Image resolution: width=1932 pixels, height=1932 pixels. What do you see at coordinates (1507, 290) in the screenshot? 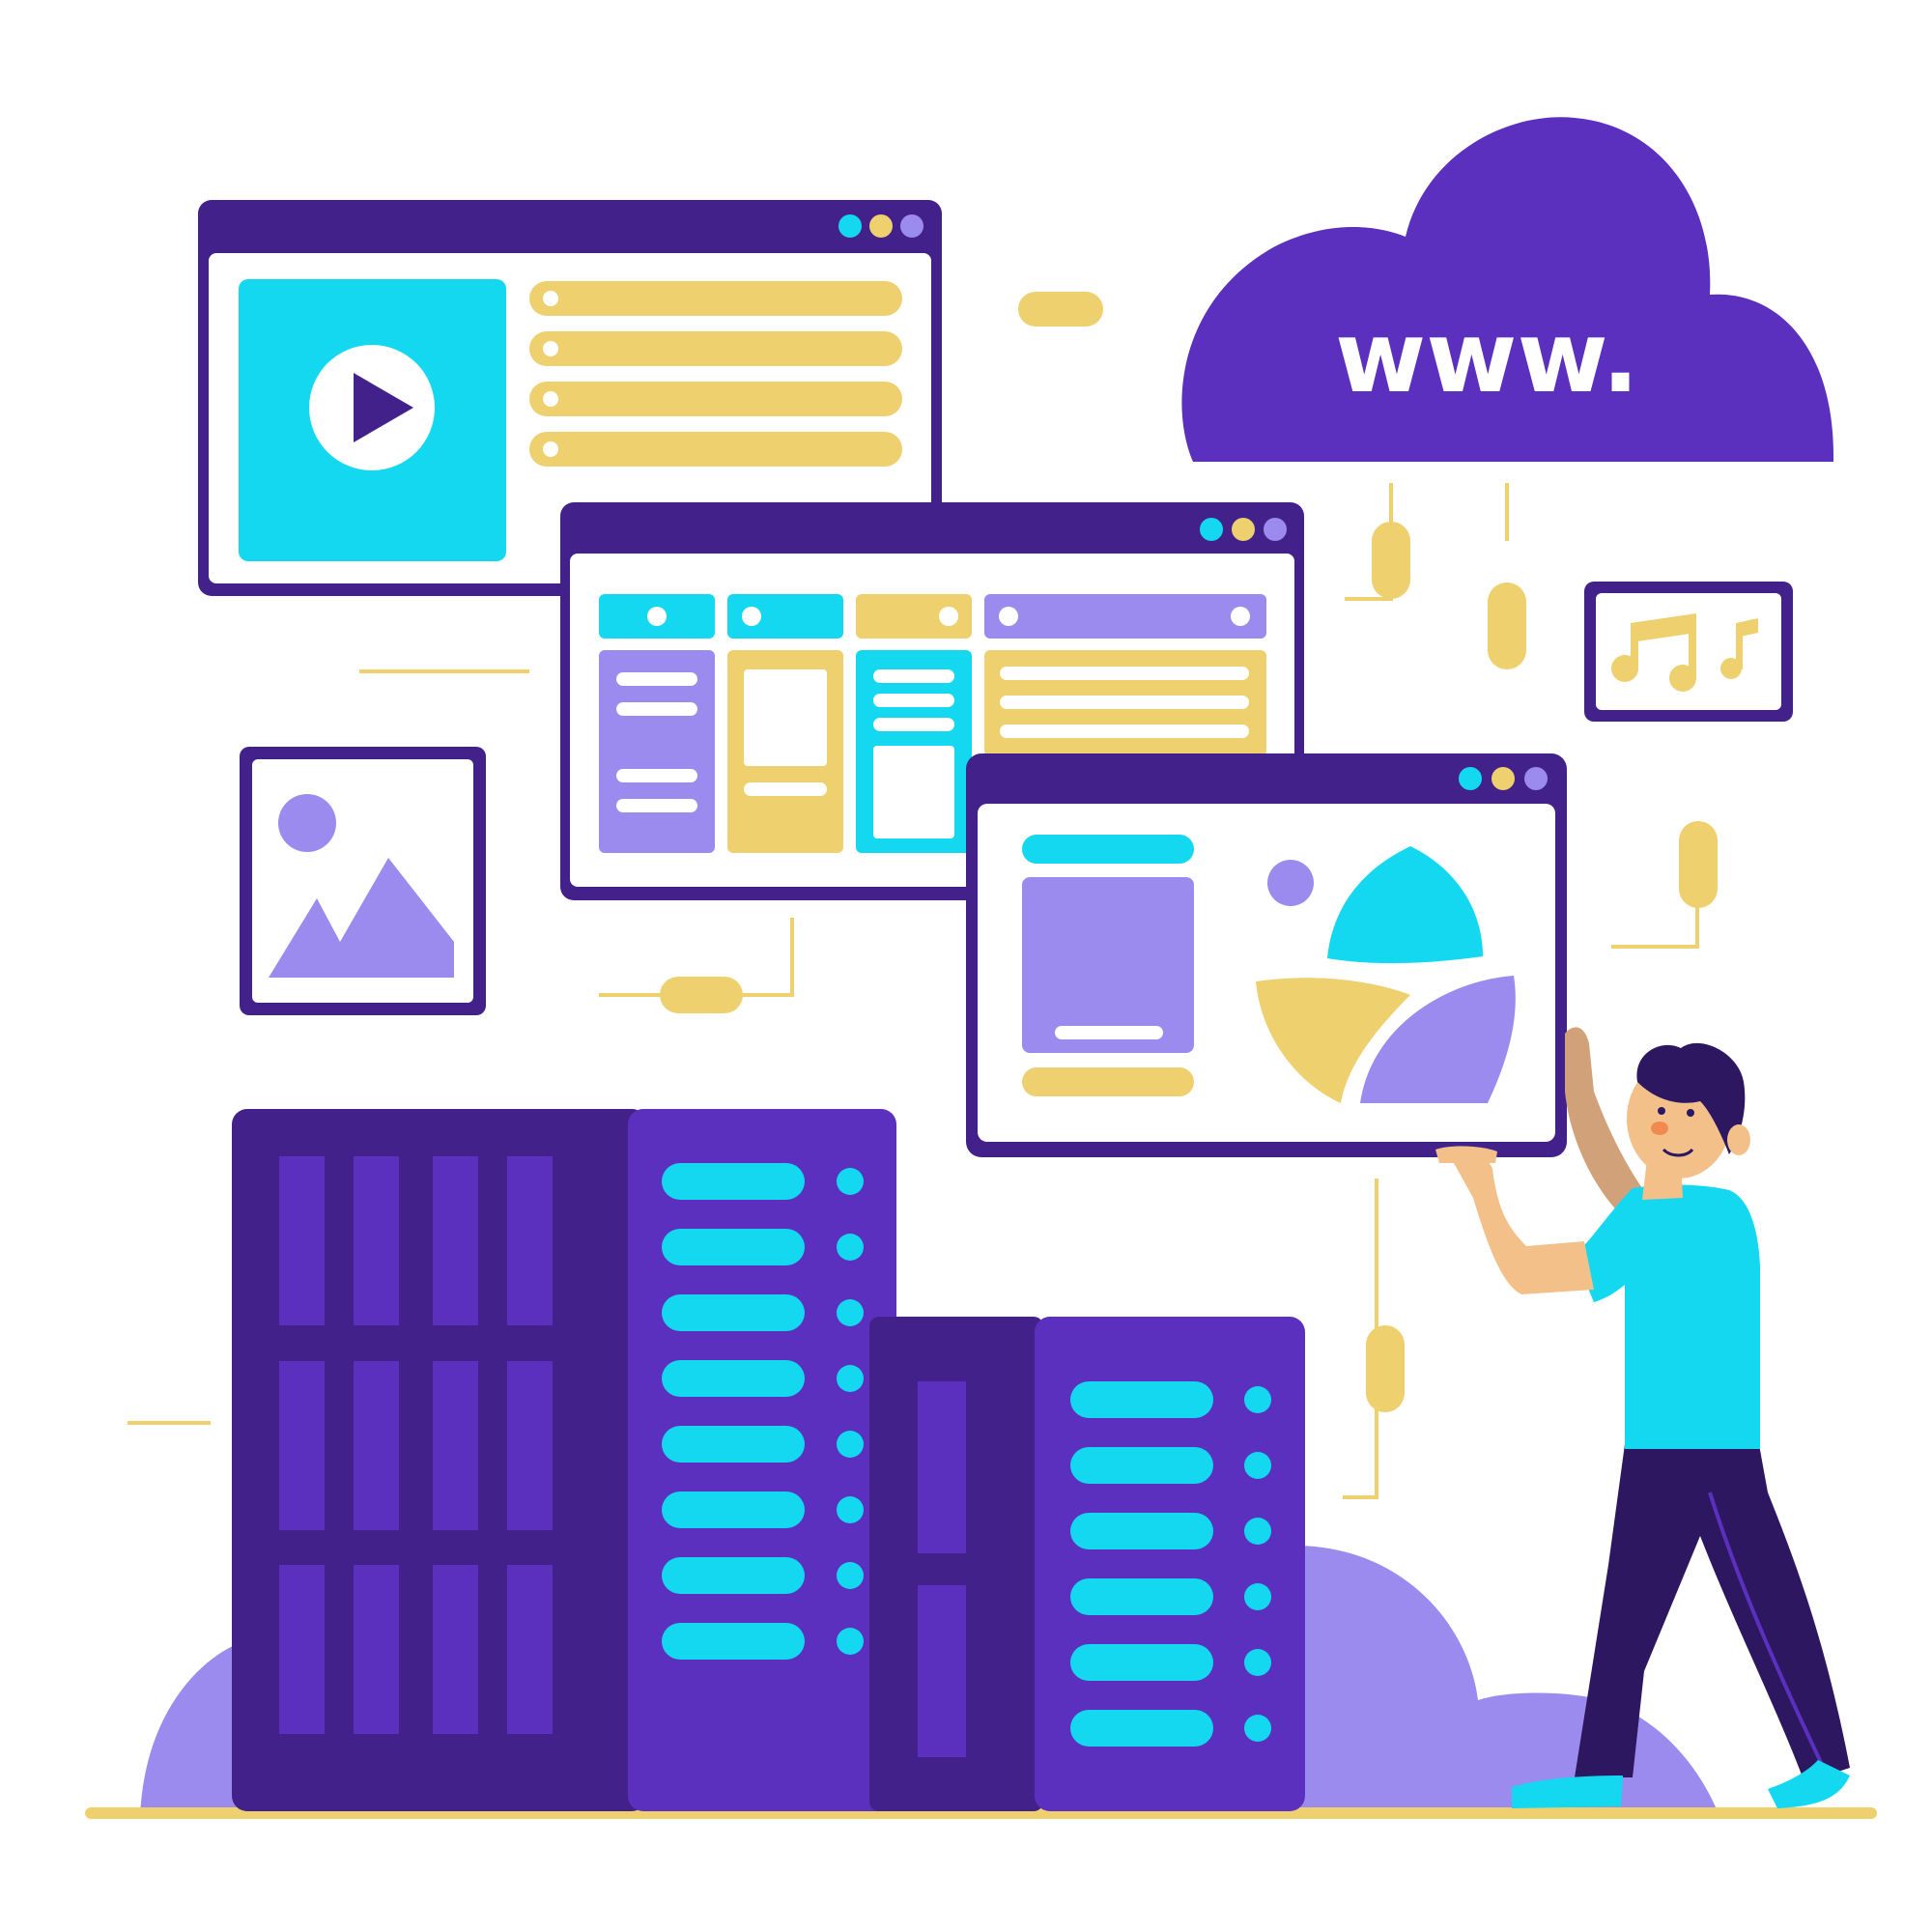
I see `www-cloud: www.` at bounding box center [1507, 290].